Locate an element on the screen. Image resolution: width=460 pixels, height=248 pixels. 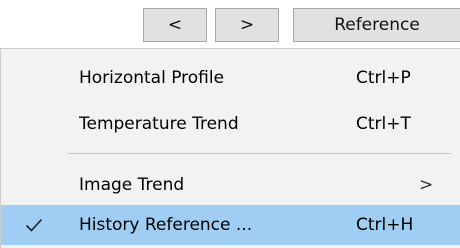
menu-item-shortcut: Ctrl+P is located at coordinates (383, 78).